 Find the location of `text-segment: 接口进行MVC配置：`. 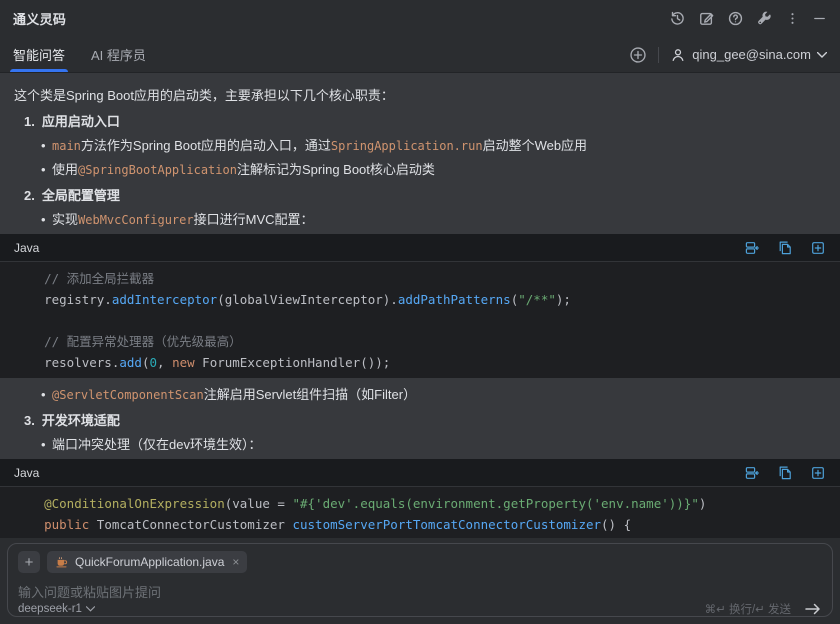

text-segment: 接口进行MVC配置： is located at coordinates (253, 219).